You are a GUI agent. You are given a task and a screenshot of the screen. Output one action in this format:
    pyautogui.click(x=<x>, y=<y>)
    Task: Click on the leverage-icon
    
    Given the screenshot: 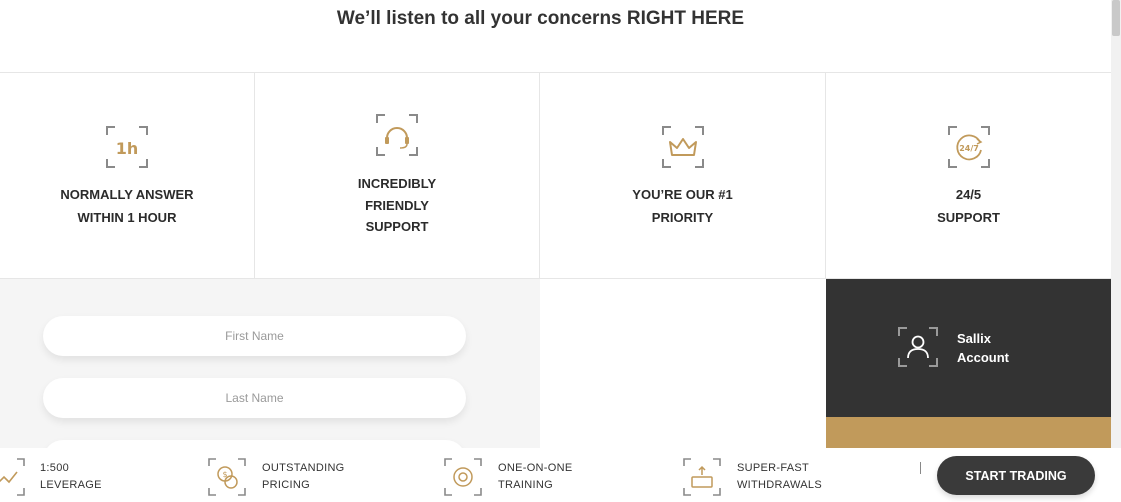 What is the action you would take?
    pyautogui.click(x=12, y=477)
    